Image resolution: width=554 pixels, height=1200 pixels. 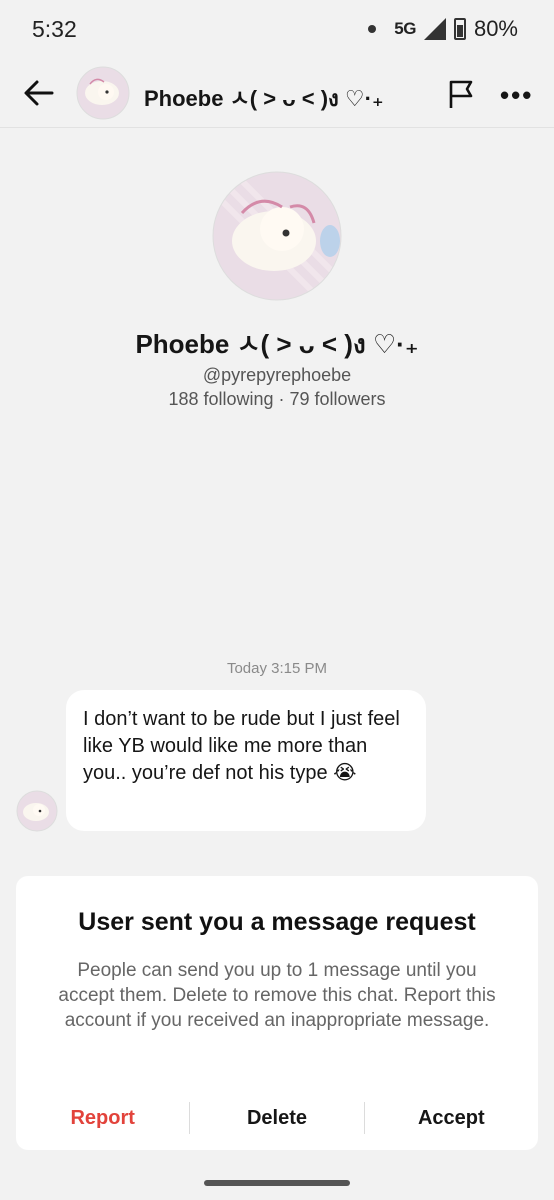 What do you see at coordinates (277, 922) in the screenshot?
I see `request-title: User sent you a message request` at bounding box center [277, 922].